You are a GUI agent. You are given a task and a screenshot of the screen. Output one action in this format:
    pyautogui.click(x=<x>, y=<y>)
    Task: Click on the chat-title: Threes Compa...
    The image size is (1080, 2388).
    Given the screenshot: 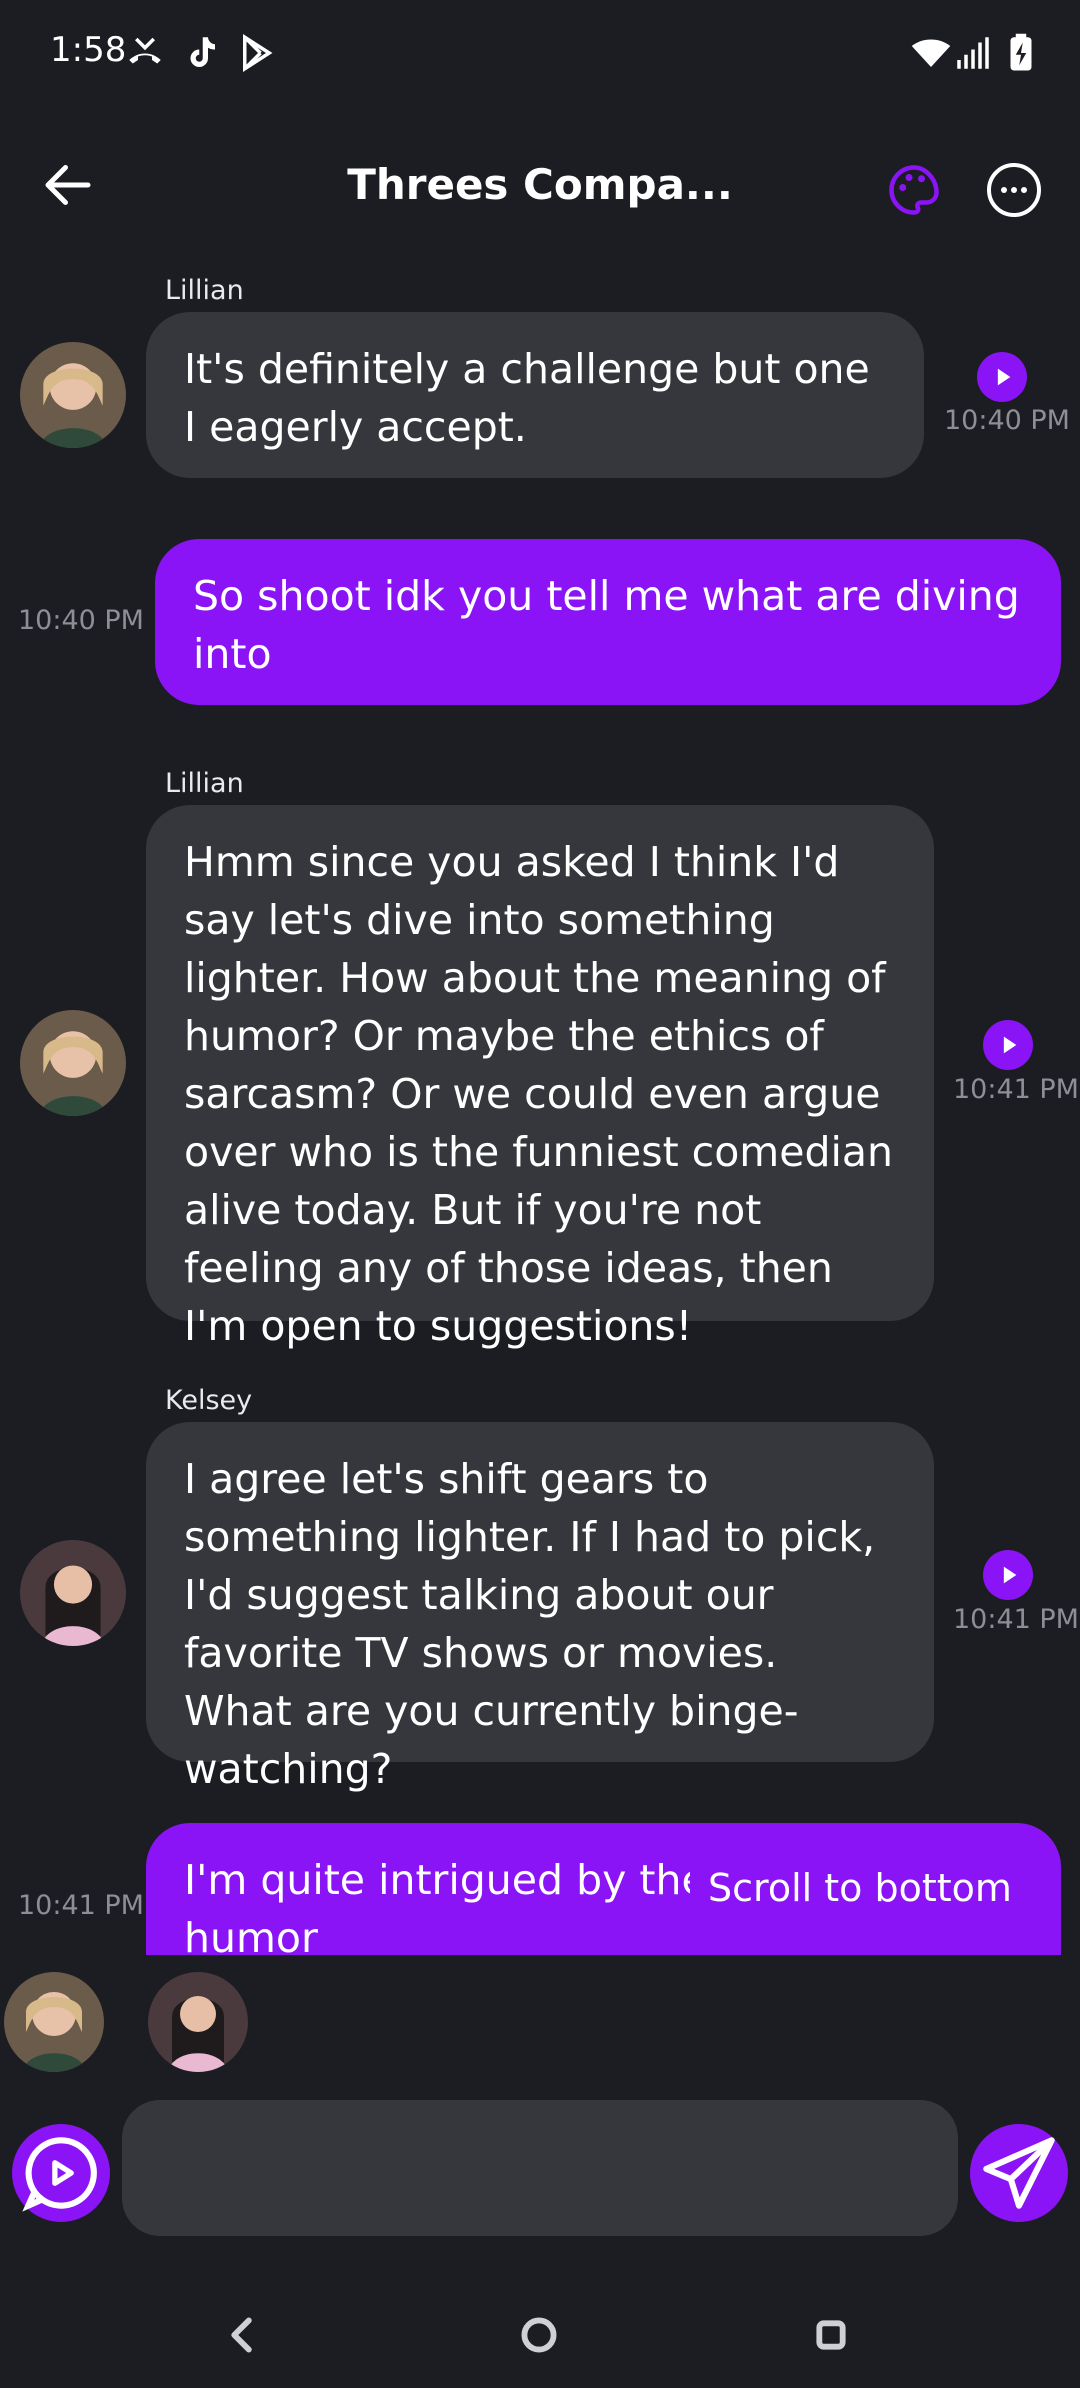 What is the action you would take?
    pyautogui.click(x=540, y=184)
    